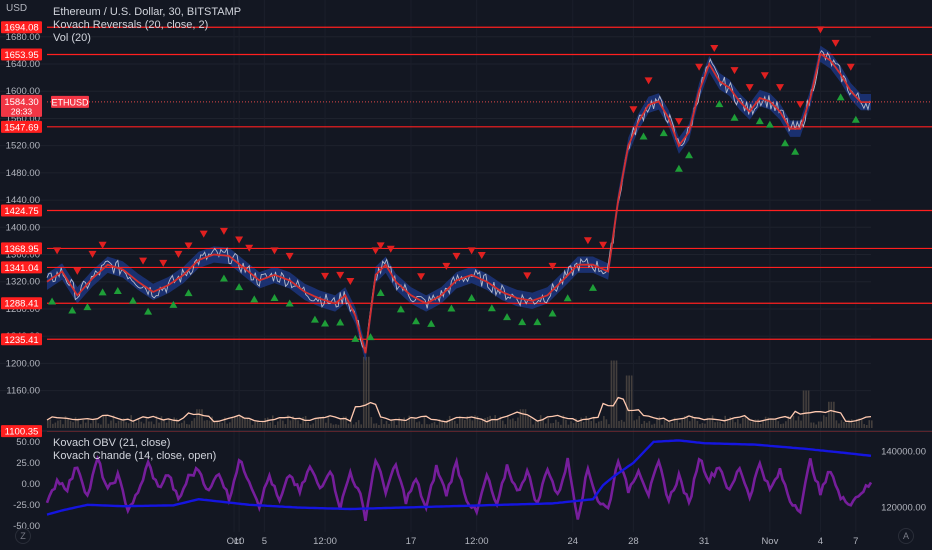  I want to click on time-axis-tick-label: 12:00, so click(477, 541).